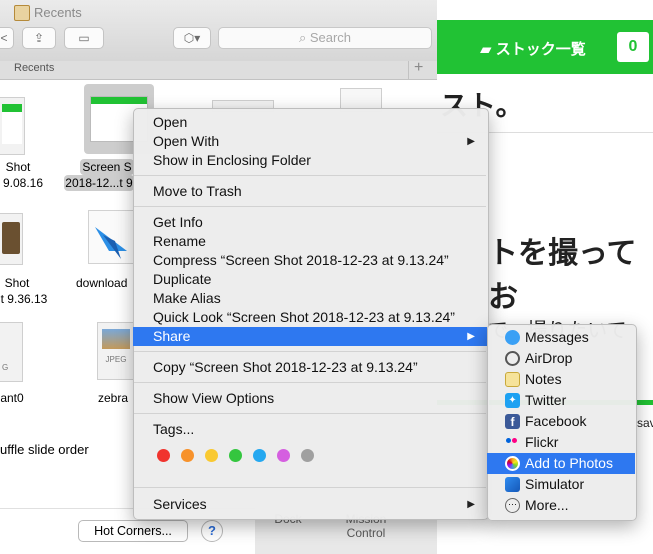 Image resolution: width=653 pixels, height=554 pixels. Describe the element at coordinates (512, 358) in the screenshot. I see `airdrop-icon` at that location.